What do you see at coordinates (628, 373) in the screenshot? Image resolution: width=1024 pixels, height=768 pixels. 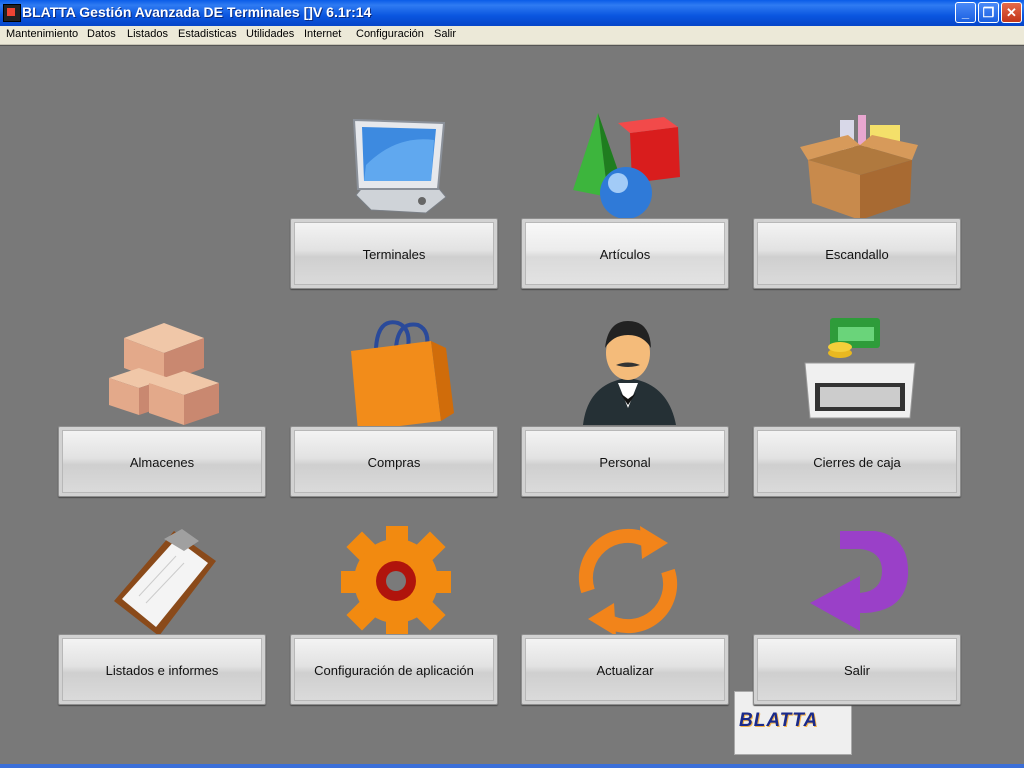 I see `person-icon` at bounding box center [628, 373].